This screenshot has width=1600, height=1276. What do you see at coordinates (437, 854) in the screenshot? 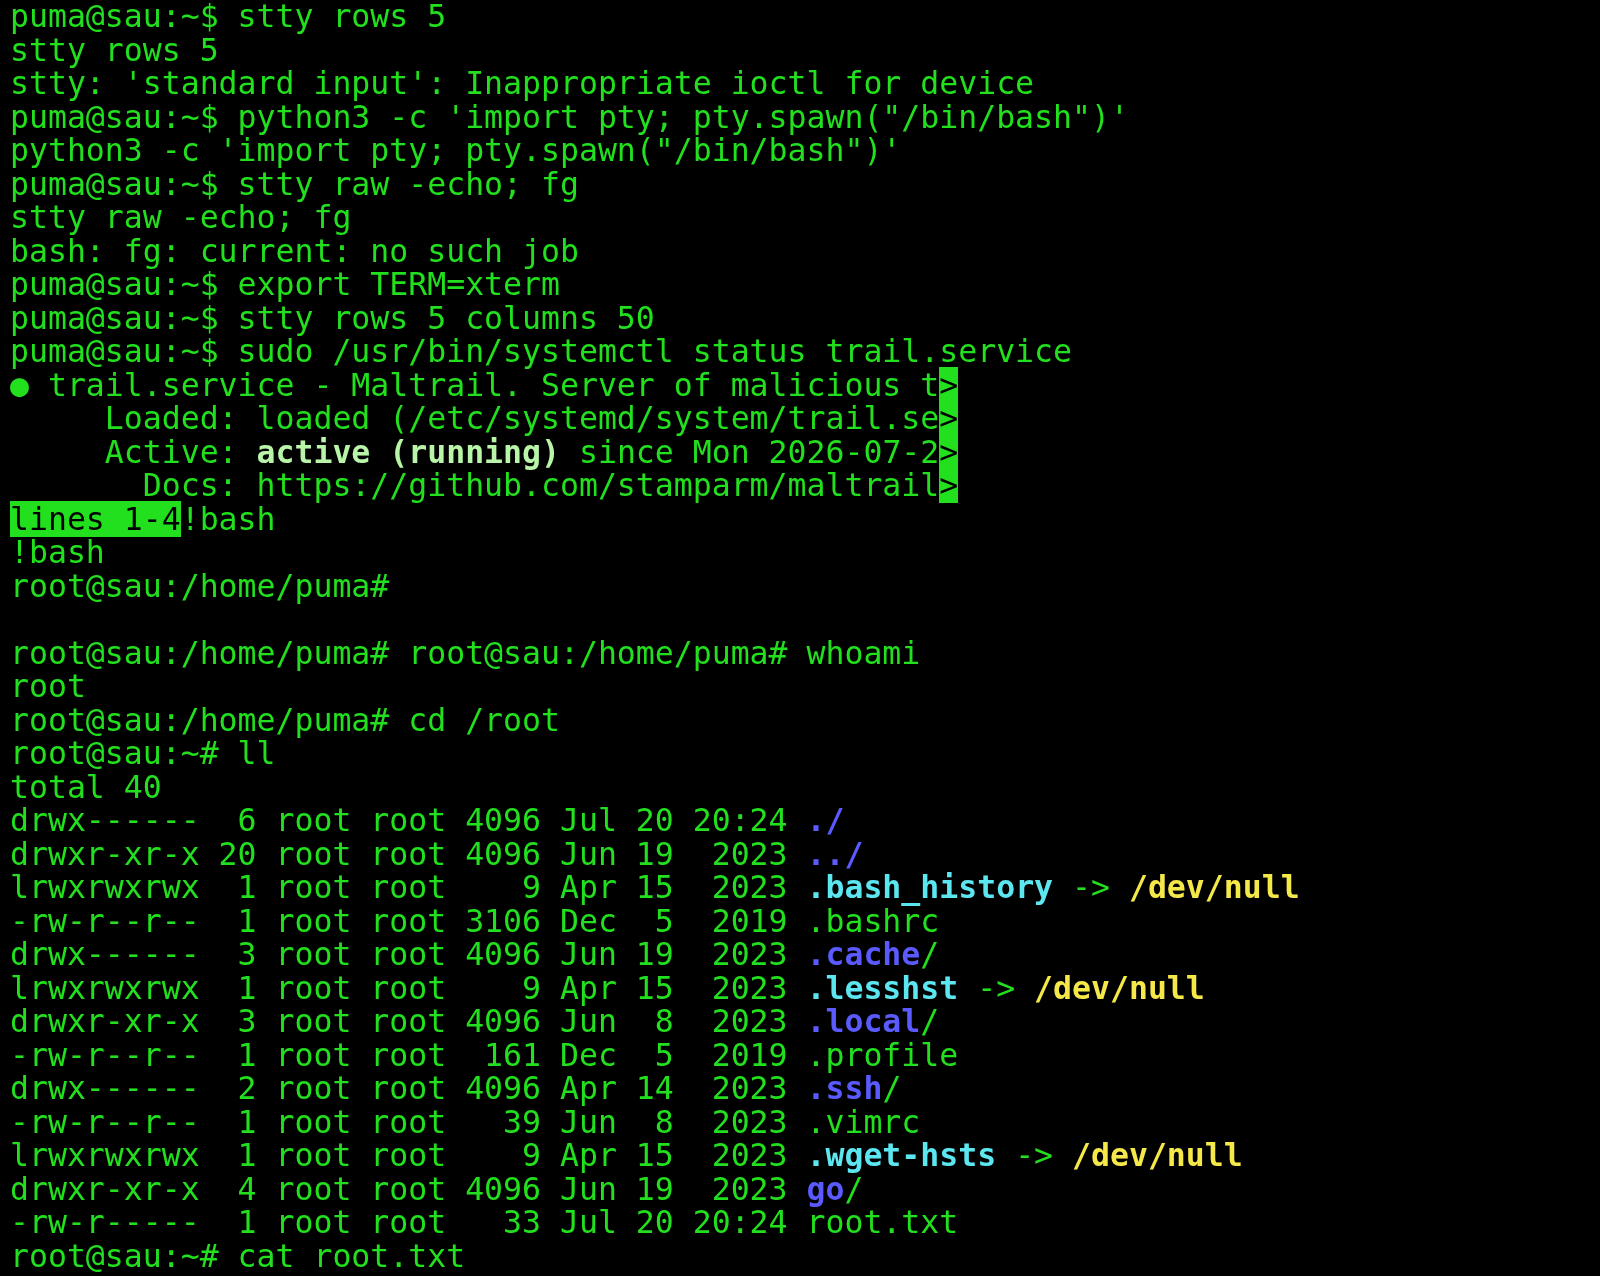
I see `terminal-line: drwxr-xr-x 20 root root 4096 Jun 19 2023 ../` at bounding box center [437, 854].